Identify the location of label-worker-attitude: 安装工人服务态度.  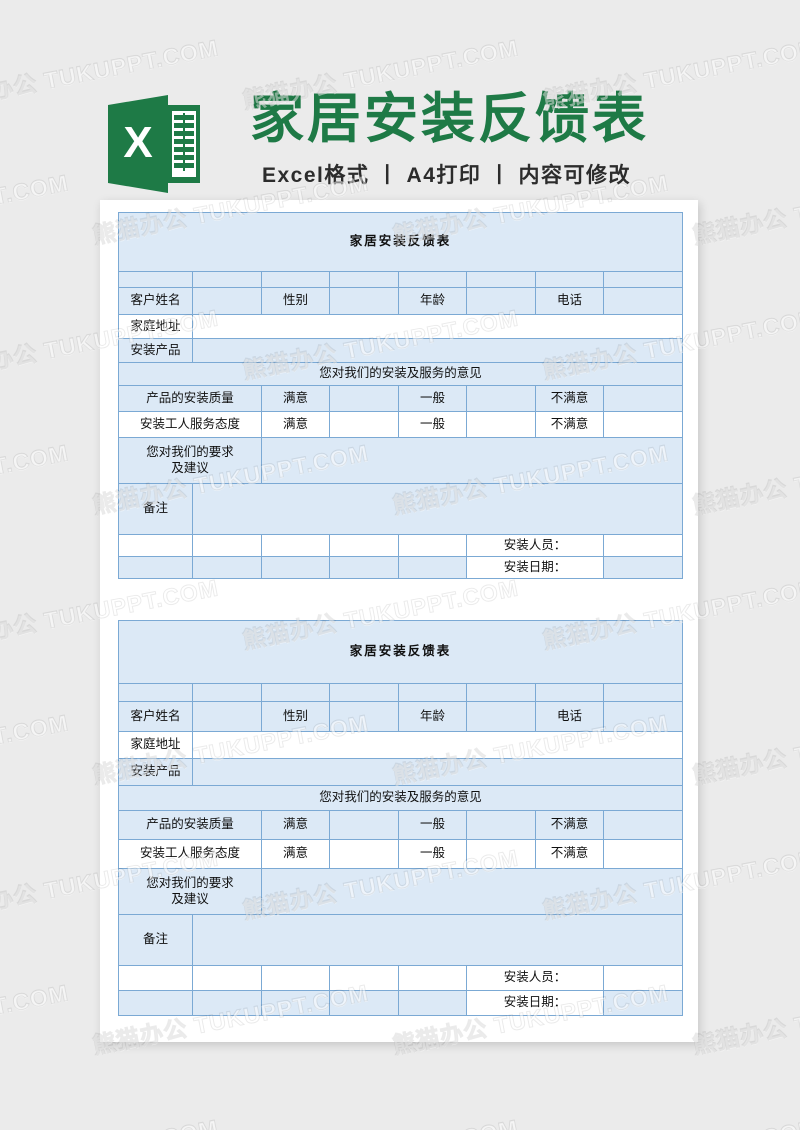
(190, 854).